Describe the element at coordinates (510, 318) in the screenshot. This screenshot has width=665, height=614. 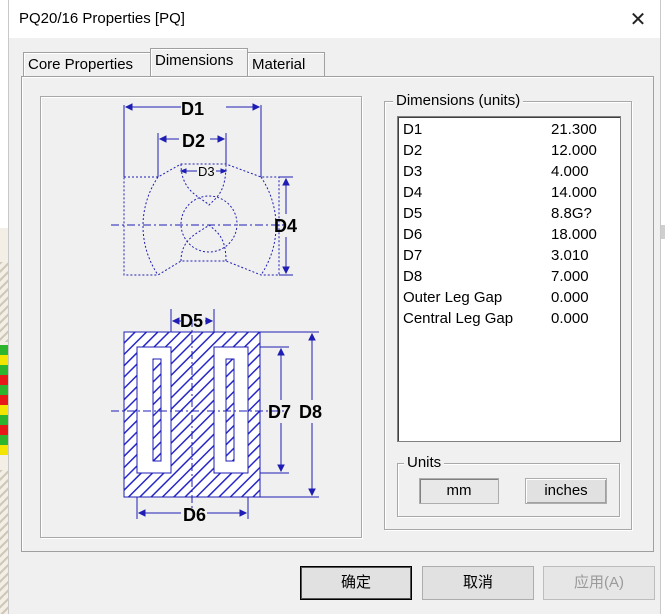
I see `list-item: Central Leg Gap 0.000` at that location.